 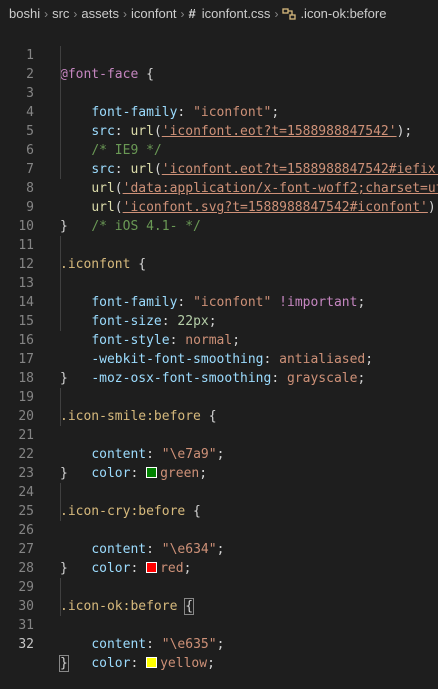 I want to click on css-value: "\e635", so click(x=189, y=644).